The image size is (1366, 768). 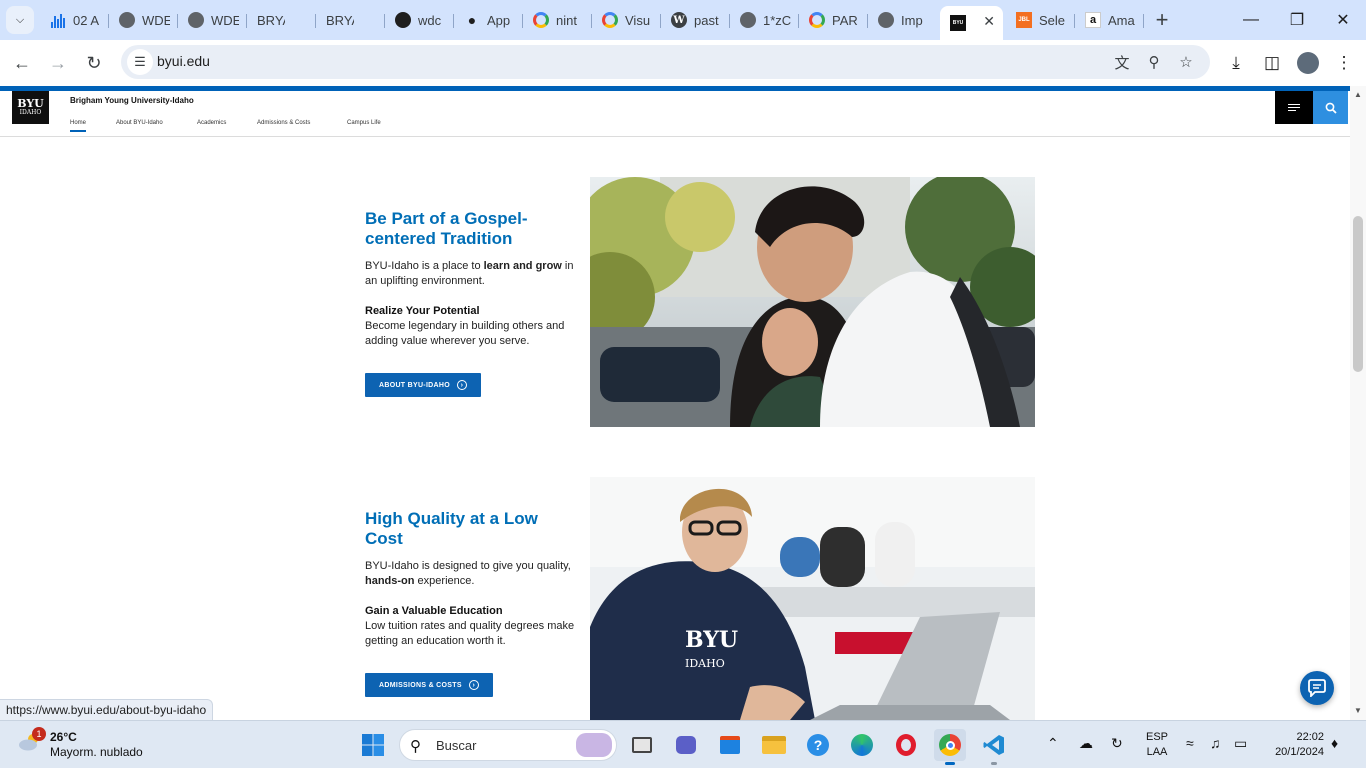 I want to click on more-menu-icon: ⋮, so click(x=1344, y=63).